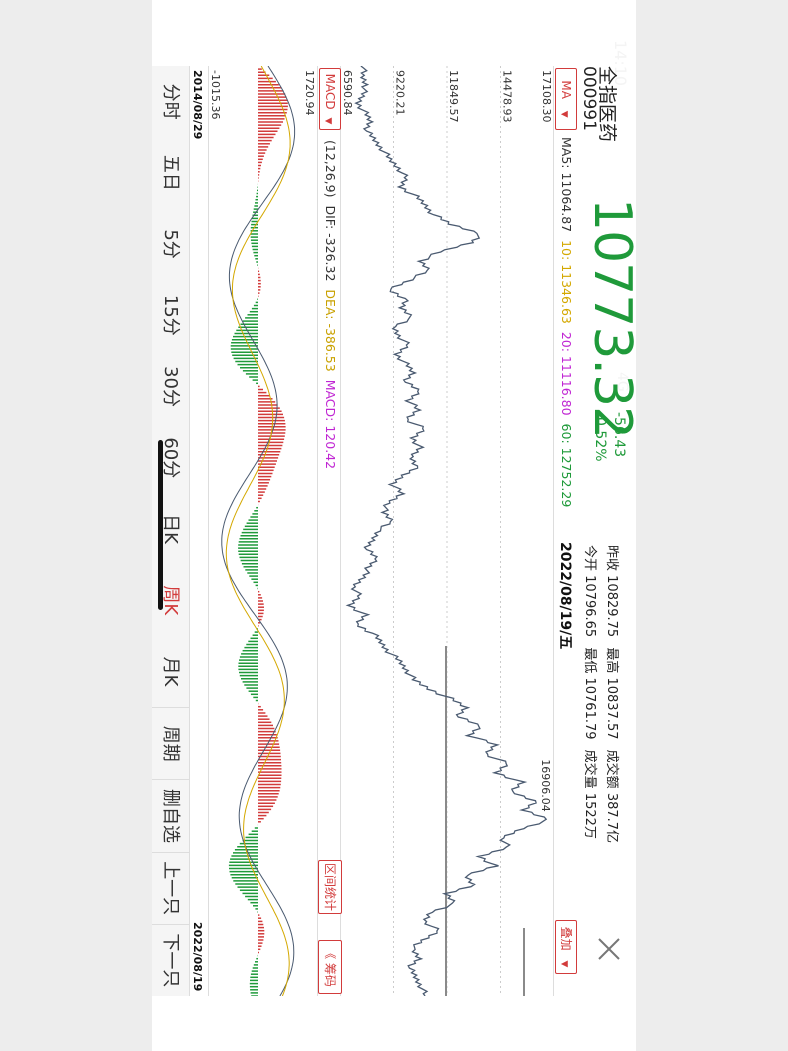 The image size is (788, 1051). I want to click on stats-row-1: 昨收 10829.75 最高 10837.57 成交额 387.7亿, so click(613, 694).